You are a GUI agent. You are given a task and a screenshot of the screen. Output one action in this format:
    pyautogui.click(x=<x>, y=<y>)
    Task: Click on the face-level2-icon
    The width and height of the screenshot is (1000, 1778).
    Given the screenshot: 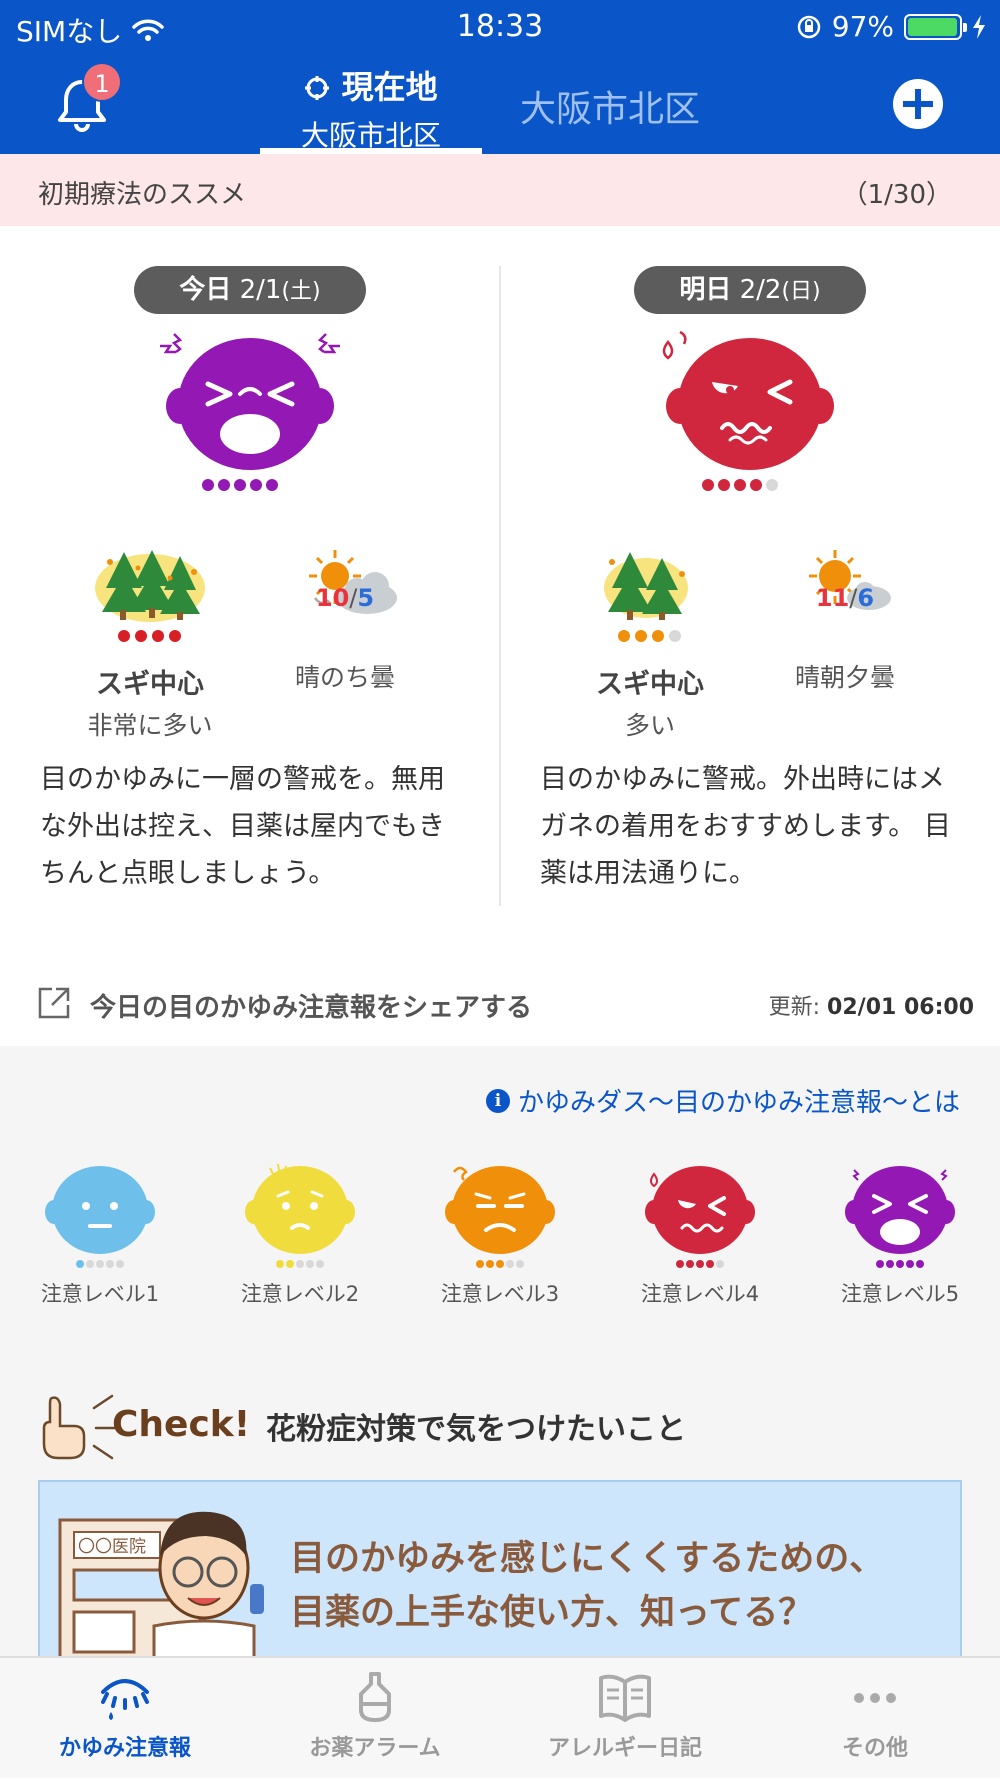 What is the action you would take?
    pyautogui.click(x=300, y=1215)
    